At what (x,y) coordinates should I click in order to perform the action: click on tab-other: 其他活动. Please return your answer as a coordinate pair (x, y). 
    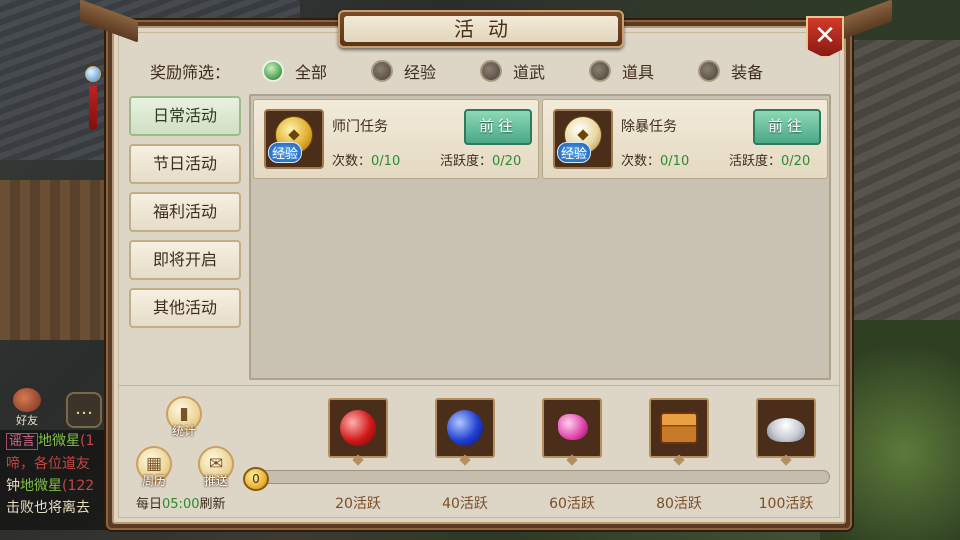
    Looking at the image, I should click on (185, 308).